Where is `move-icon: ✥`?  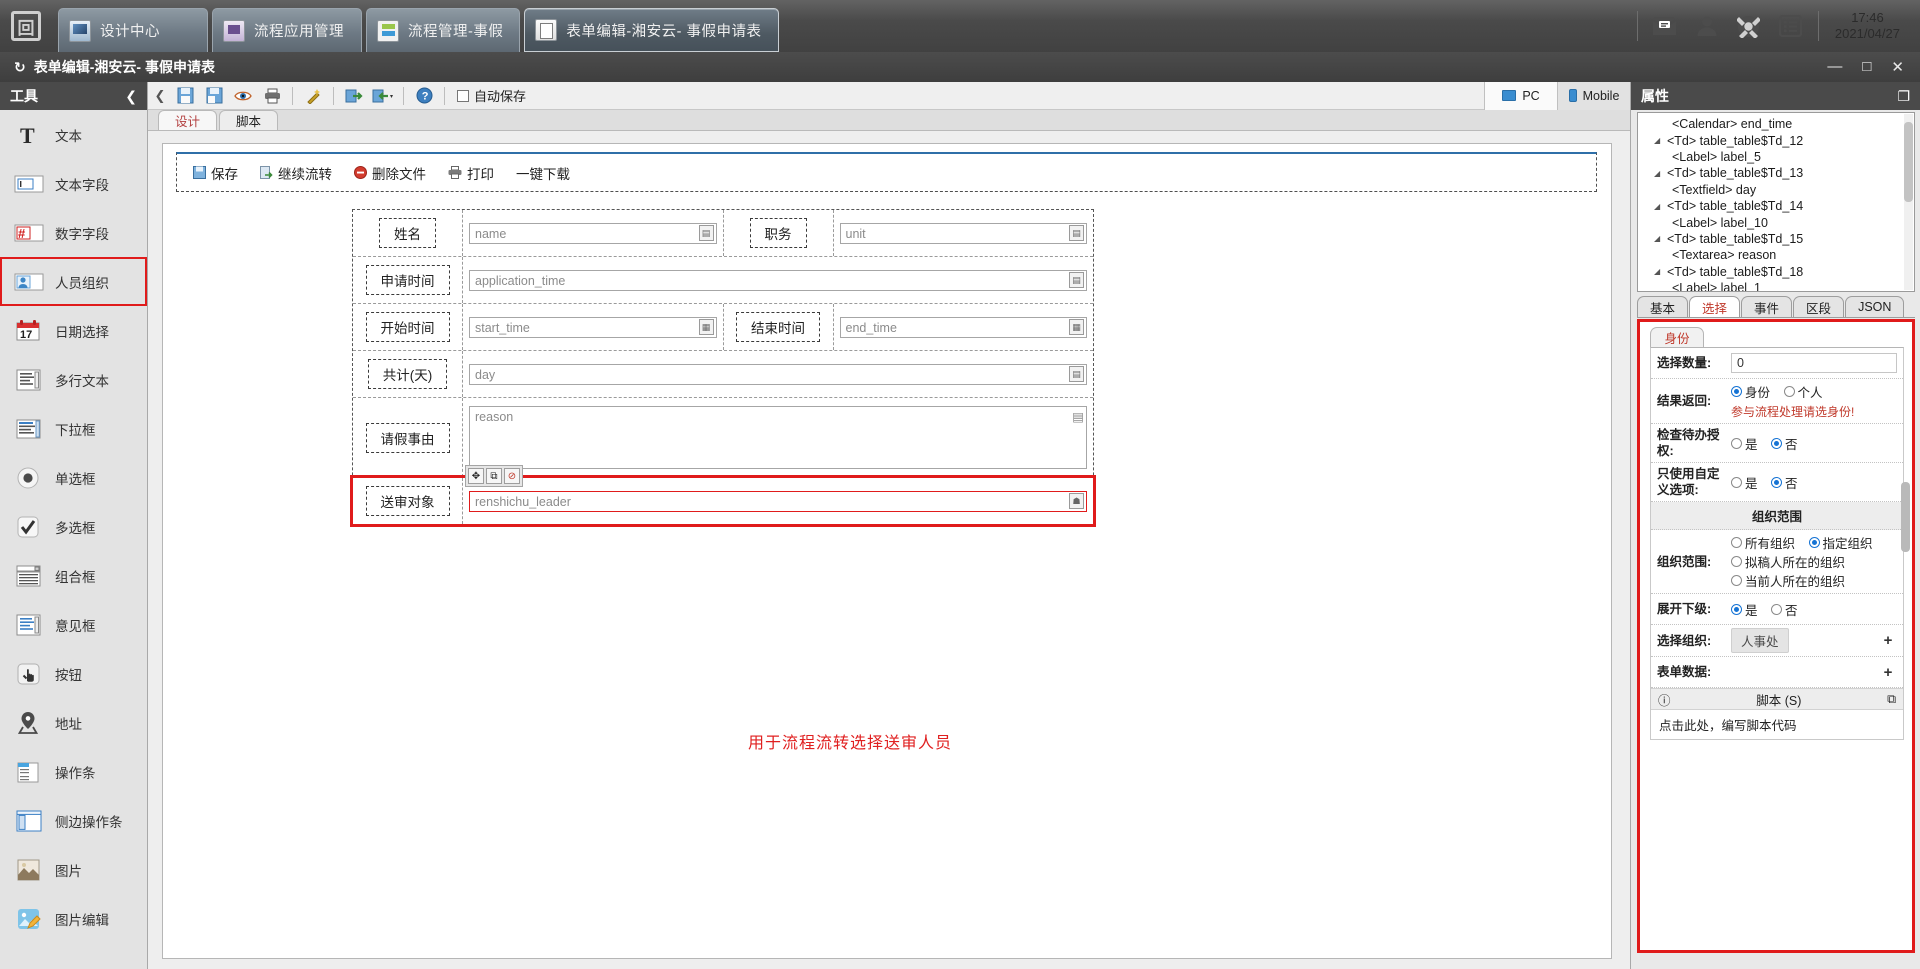
move-icon: ✥ is located at coordinates (476, 476).